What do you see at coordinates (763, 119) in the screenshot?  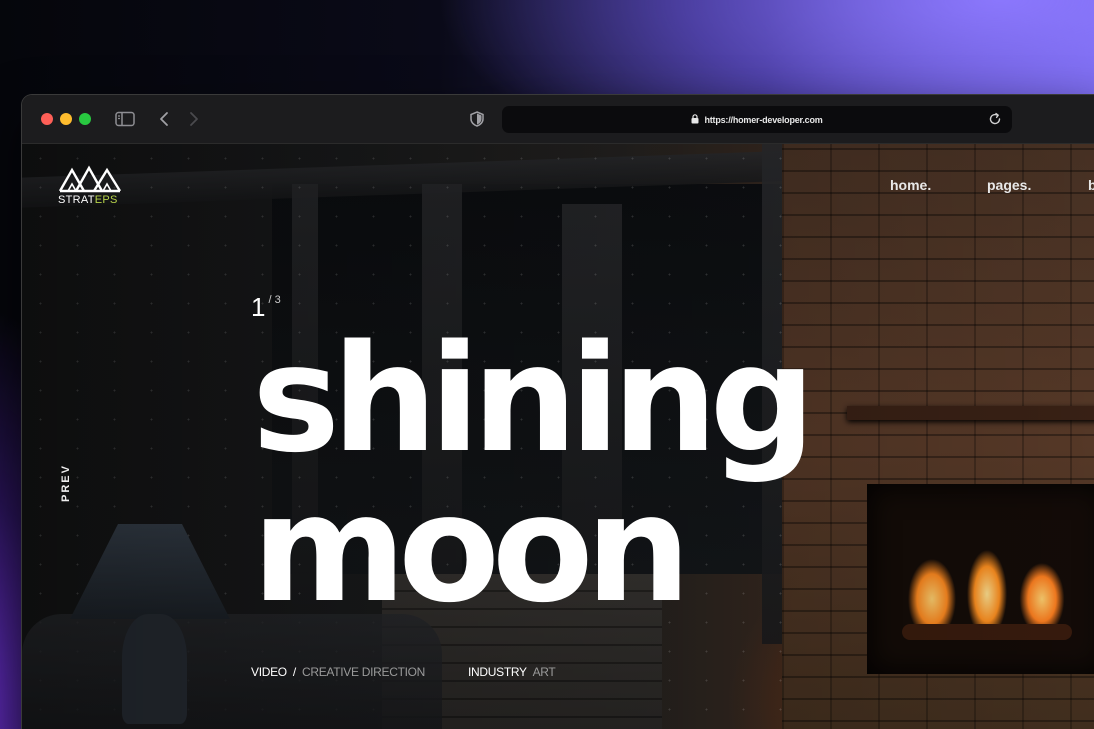 I see `url-text: https://homer-developer.com` at bounding box center [763, 119].